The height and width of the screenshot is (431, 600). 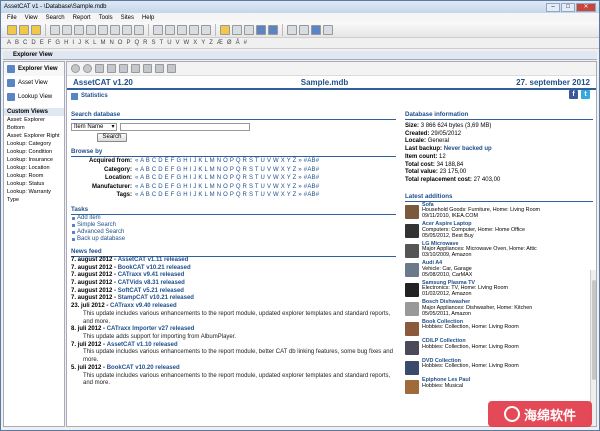 What do you see at coordinates (148, 18) in the screenshot?
I see `menu-help: Help` at bounding box center [148, 18].